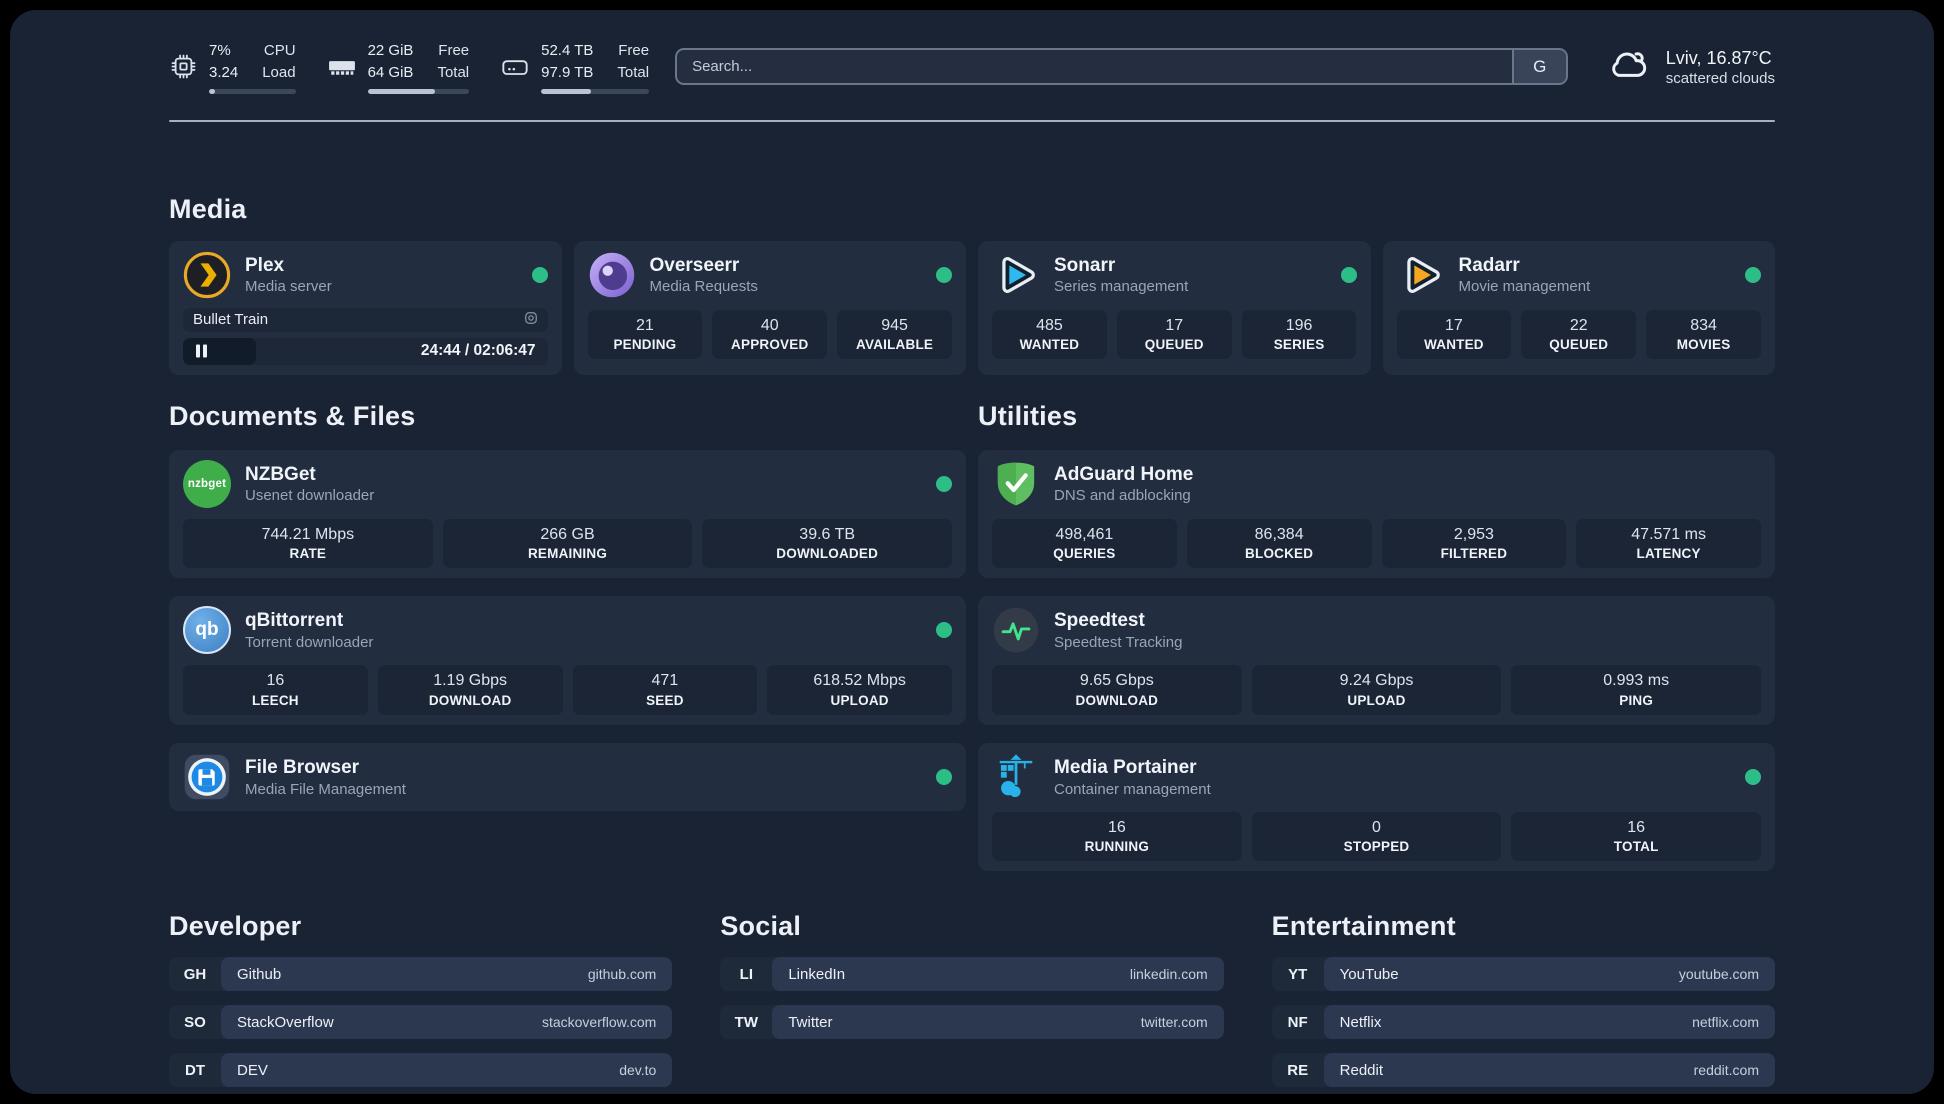 Image resolution: width=1944 pixels, height=1104 pixels. I want to click on stat-box: 471 SEED, so click(665, 690).